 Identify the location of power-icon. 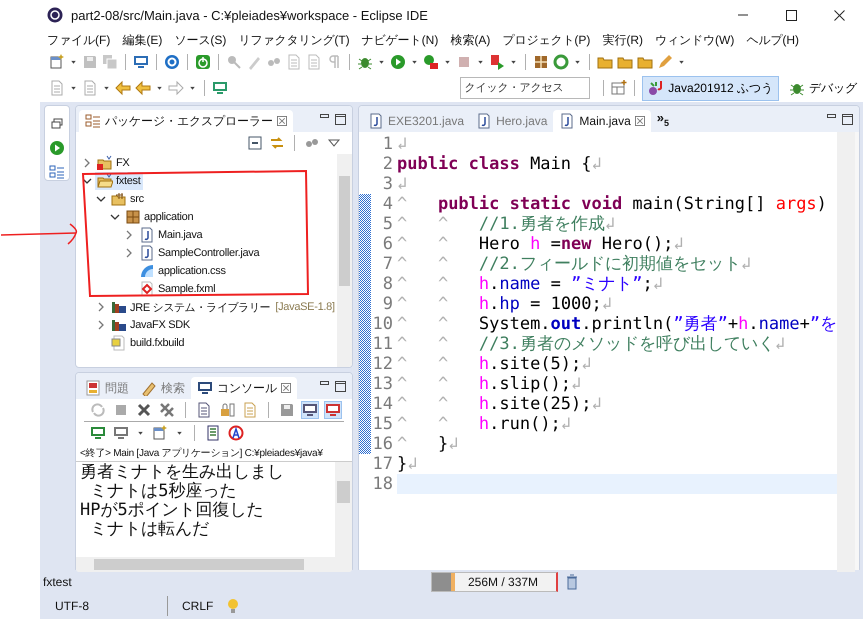
(203, 62).